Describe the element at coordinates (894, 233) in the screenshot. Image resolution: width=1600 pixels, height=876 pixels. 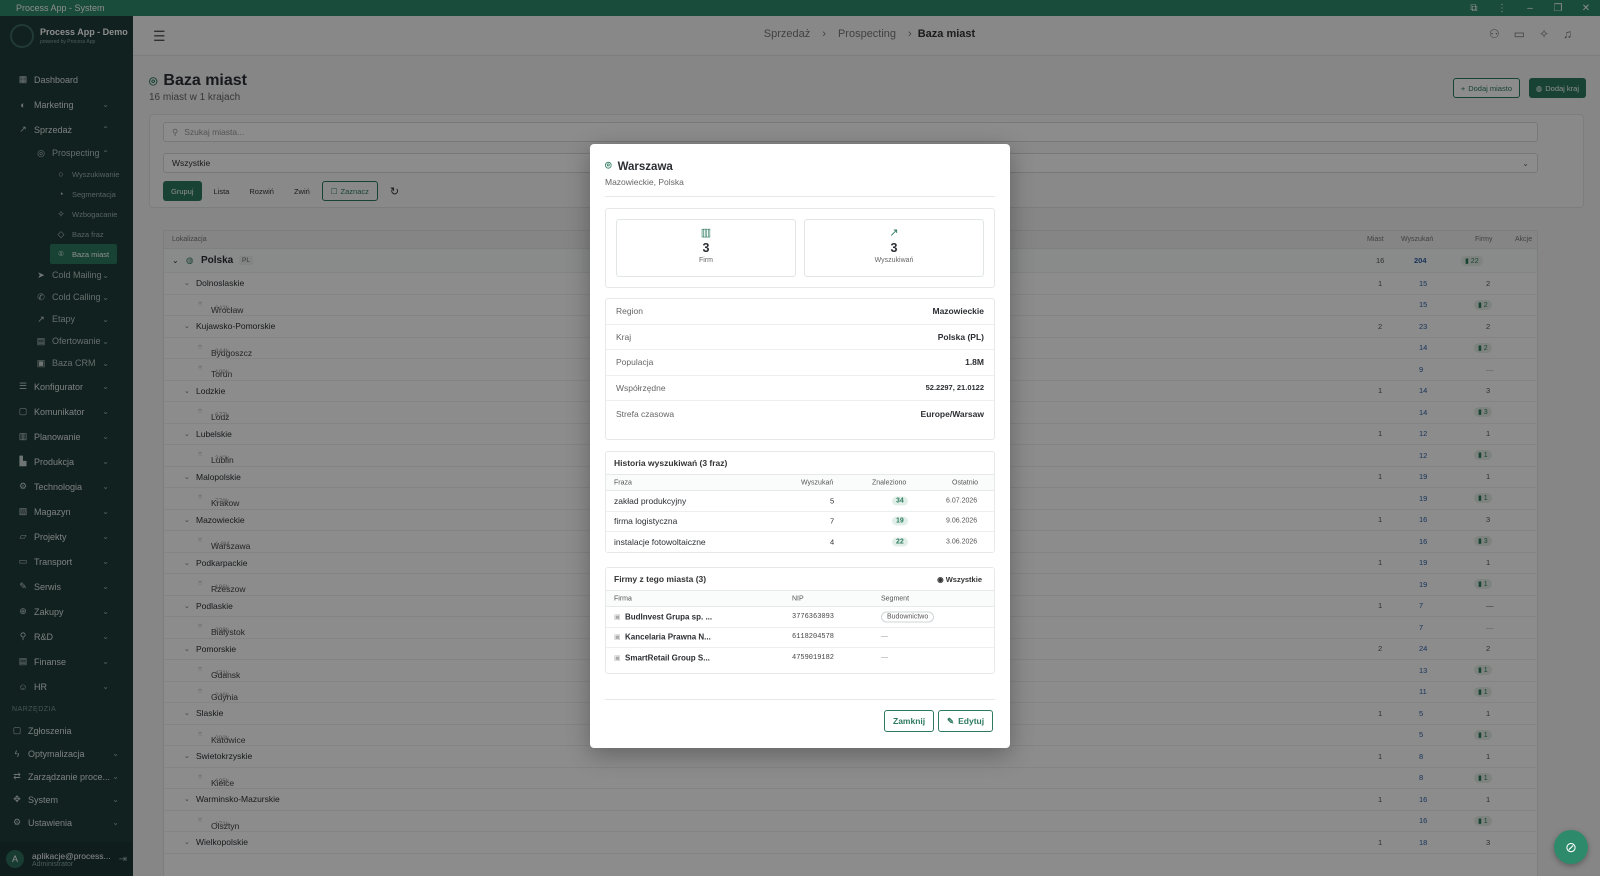
I see `trend-icon: ↗` at that location.